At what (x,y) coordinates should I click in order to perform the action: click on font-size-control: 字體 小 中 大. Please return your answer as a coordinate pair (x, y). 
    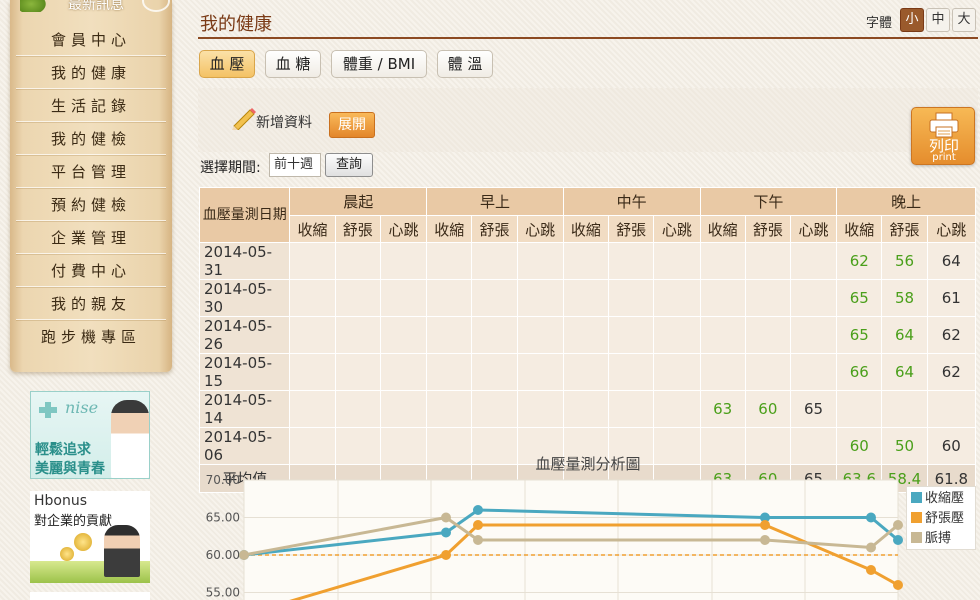
    Looking at the image, I should click on (918, 20).